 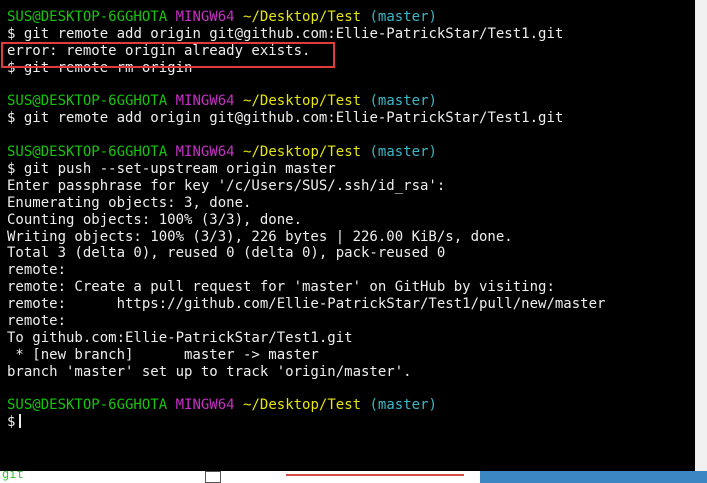 I want to click on background-text: git, so click(x=13, y=476).